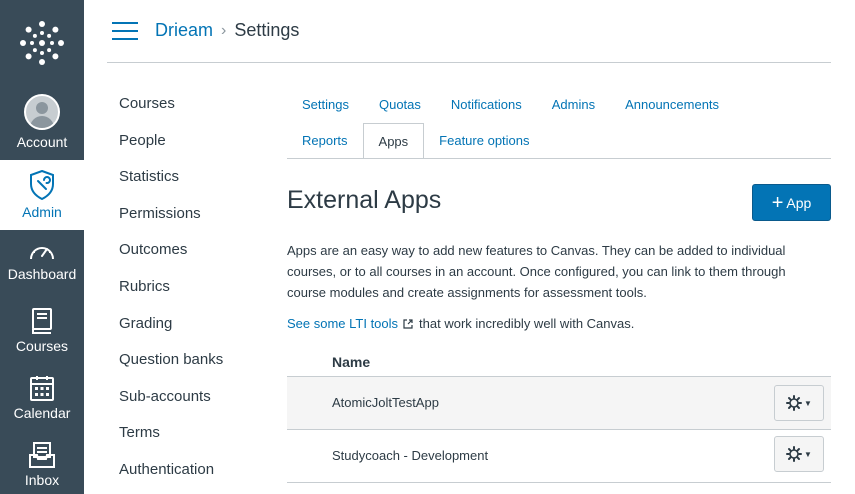  What do you see at coordinates (171, 112) in the screenshot?
I see `subnav-item-courses: Courses` at bounding box center [171, 112].